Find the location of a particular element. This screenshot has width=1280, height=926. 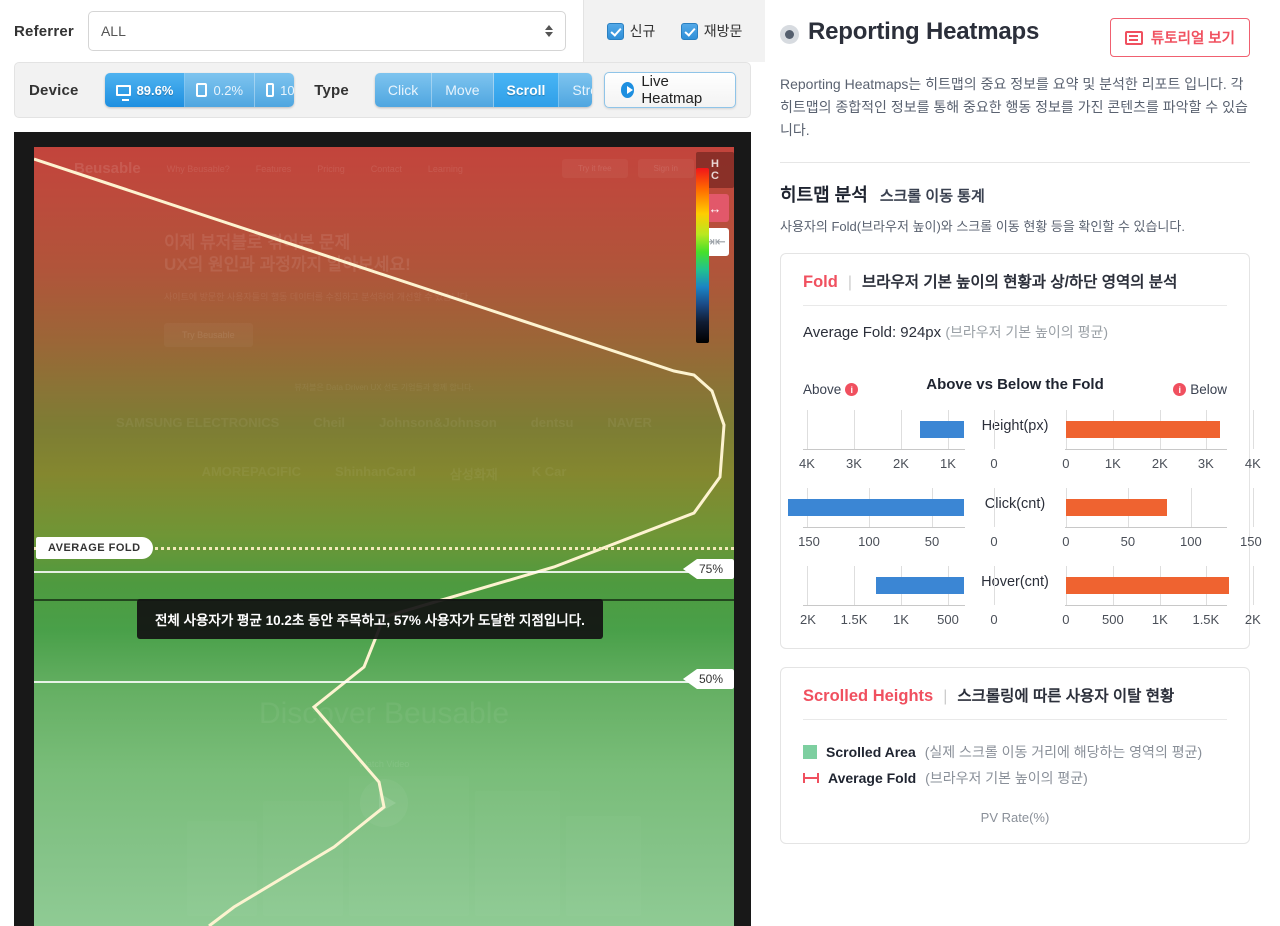

desktop-icon is located at coordinates (123, 92).